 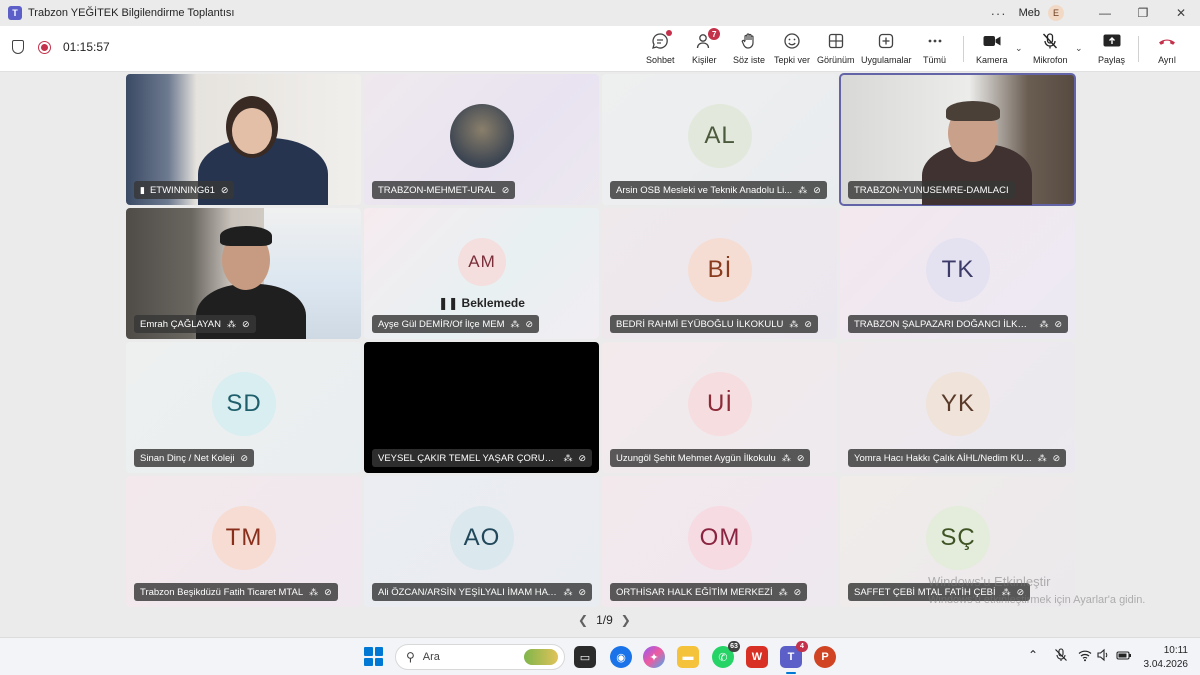 What do you see at coordinates (482, 262) in the screenshot?
I see `participant-avatar: AM` at bounding box center [482, 262].